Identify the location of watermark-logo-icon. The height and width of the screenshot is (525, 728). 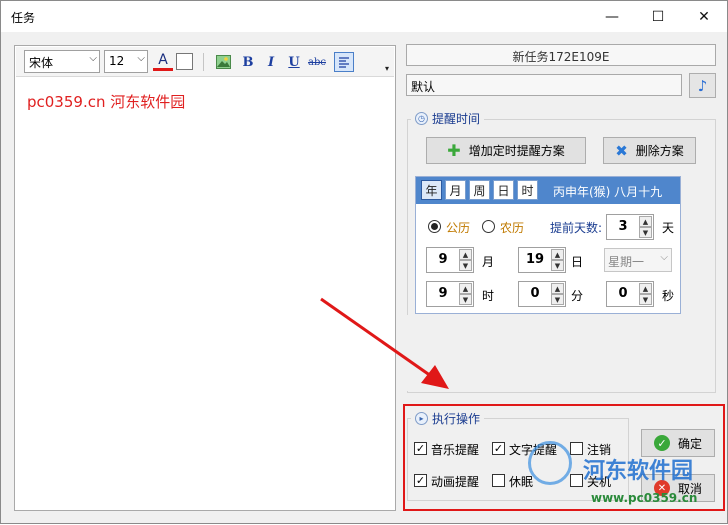
(550, 463).